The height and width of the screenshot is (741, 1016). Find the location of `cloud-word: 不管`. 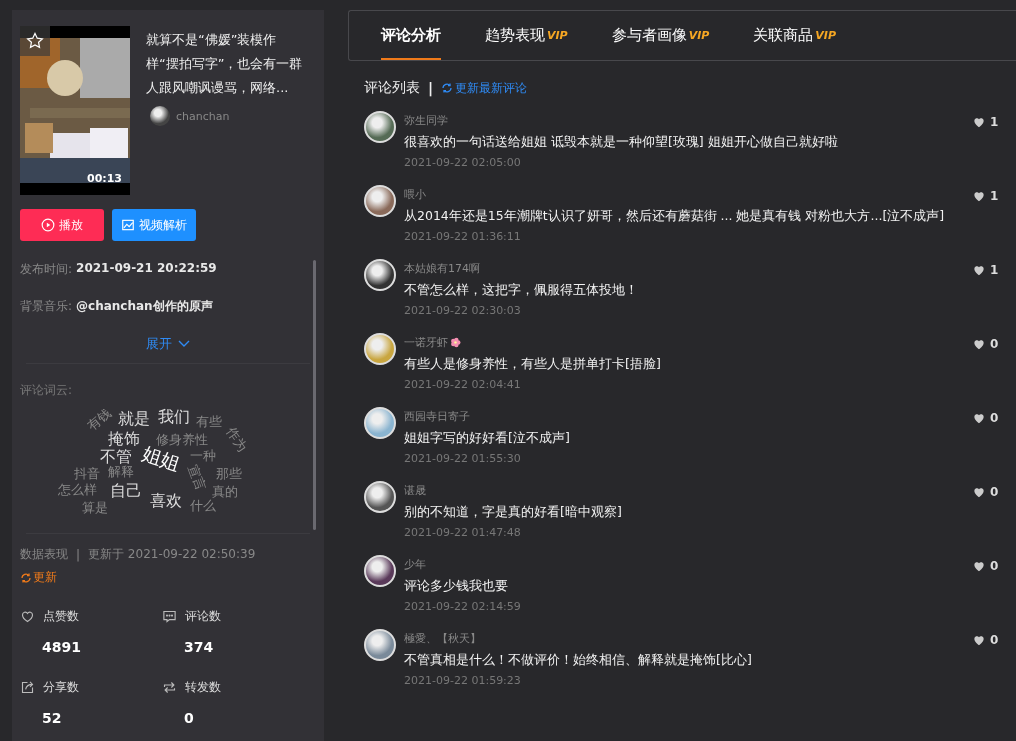

cloud-word: 不管 is located at coordinates (116, 457).